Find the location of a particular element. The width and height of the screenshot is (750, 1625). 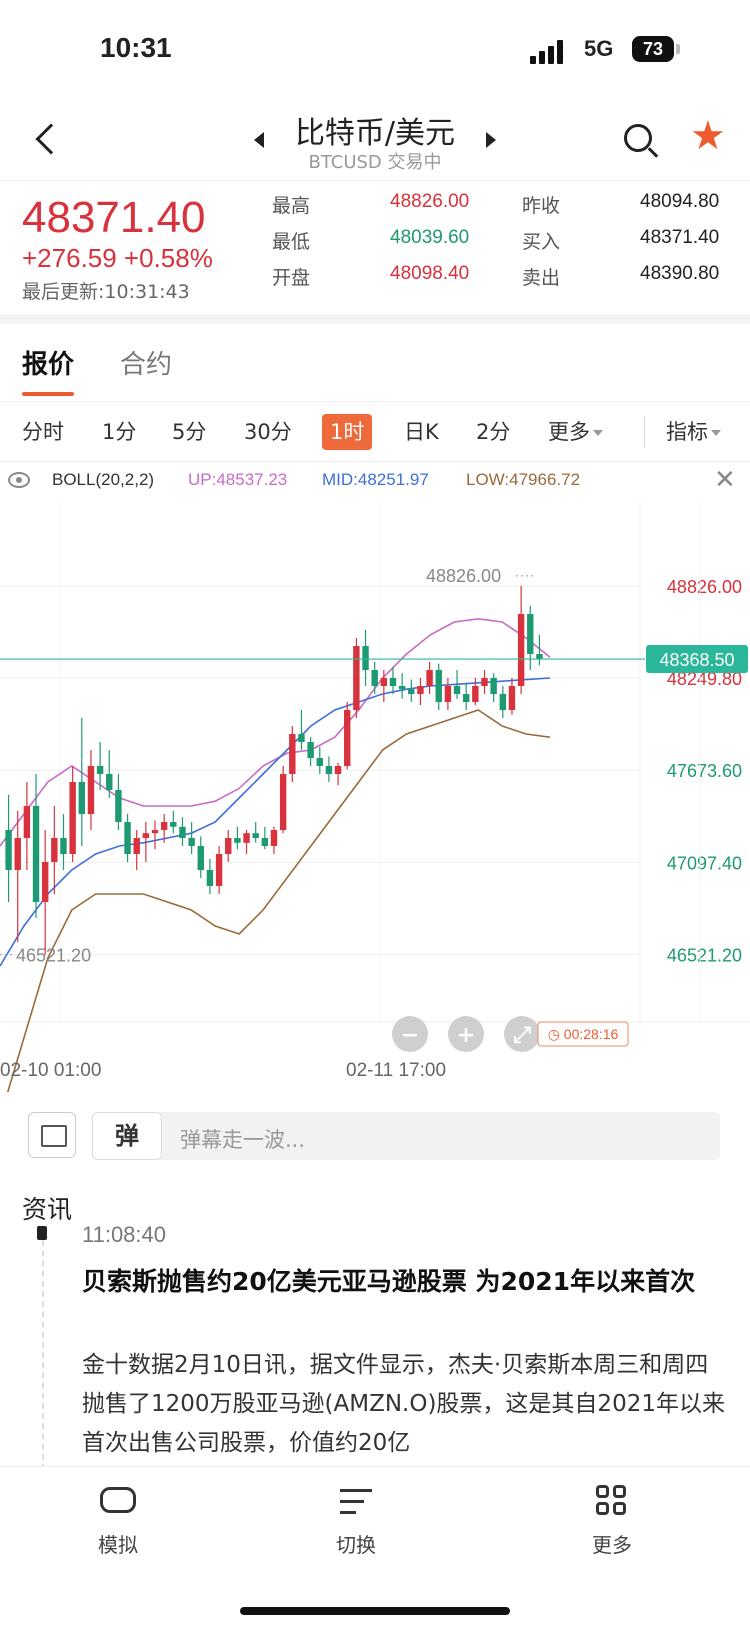

news-header: 资讯 is located at coordinates (47, 1209).